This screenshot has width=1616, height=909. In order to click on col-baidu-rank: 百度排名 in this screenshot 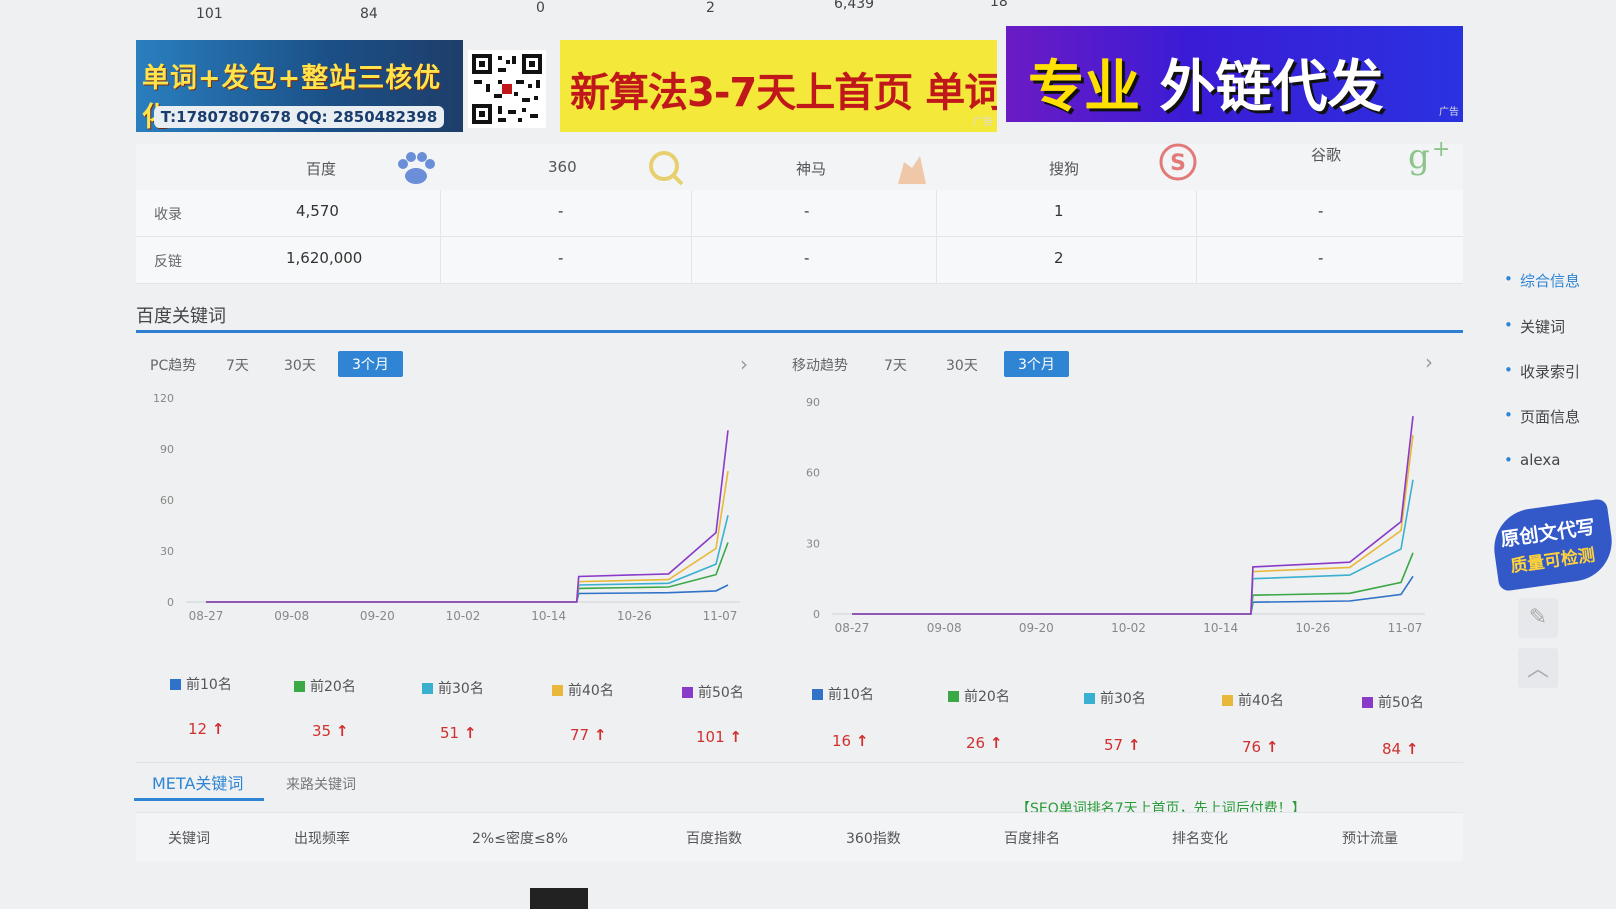, I will do `click(1032, 839)`.